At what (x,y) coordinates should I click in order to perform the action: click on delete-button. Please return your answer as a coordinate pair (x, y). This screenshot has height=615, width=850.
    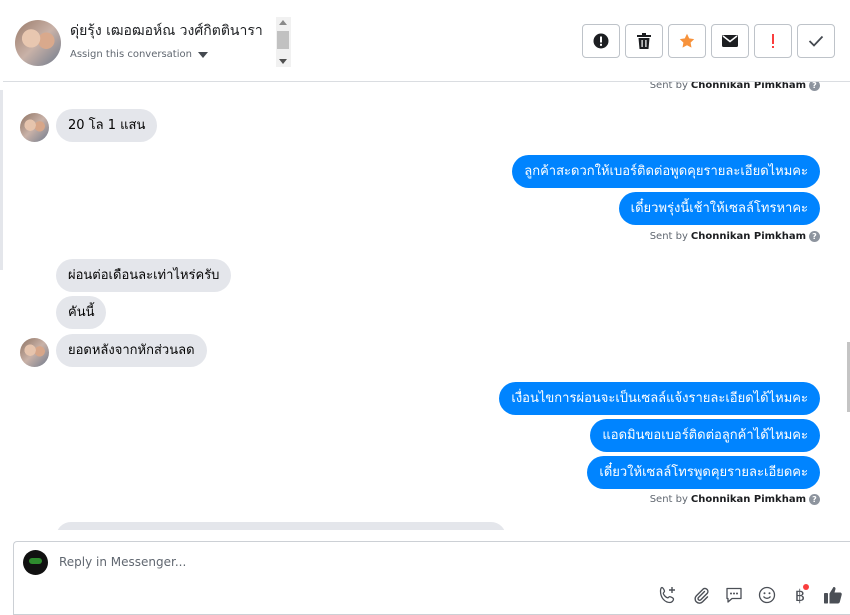
    Looking at the image, I should click on (644, 41).